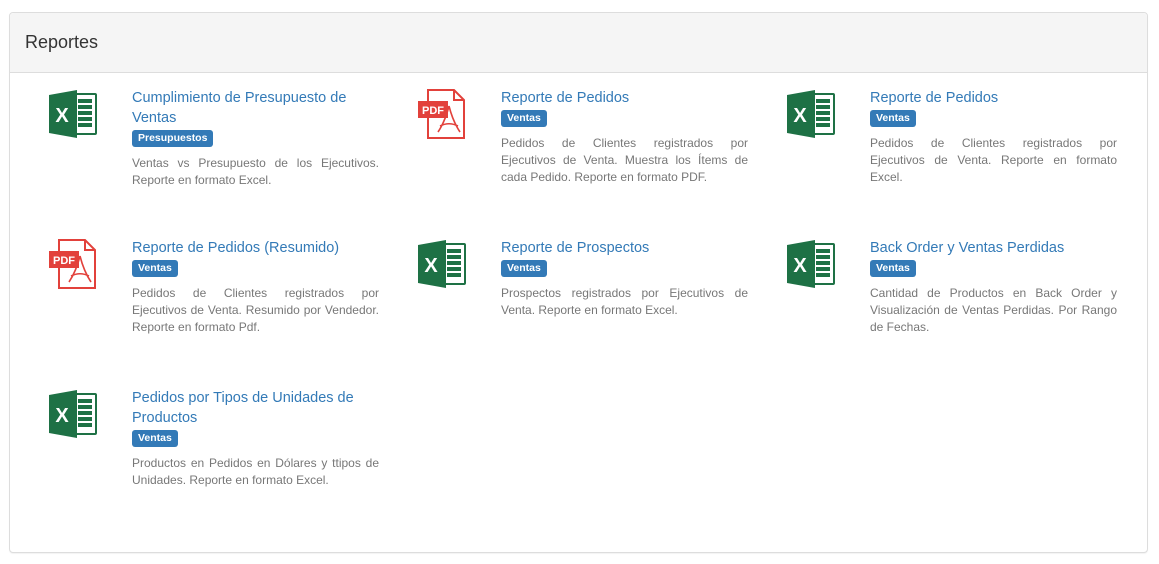  I want to click on category-badge: Presupuestos, so click(173, 138).